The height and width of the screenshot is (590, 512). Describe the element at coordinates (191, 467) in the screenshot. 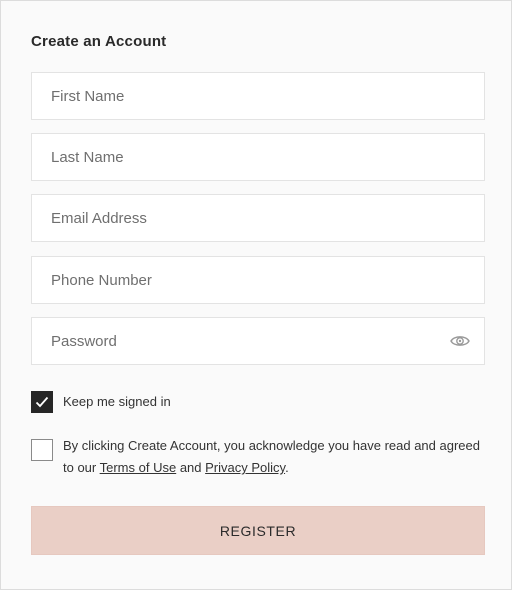

I see `consent-text-between: and` at that location.